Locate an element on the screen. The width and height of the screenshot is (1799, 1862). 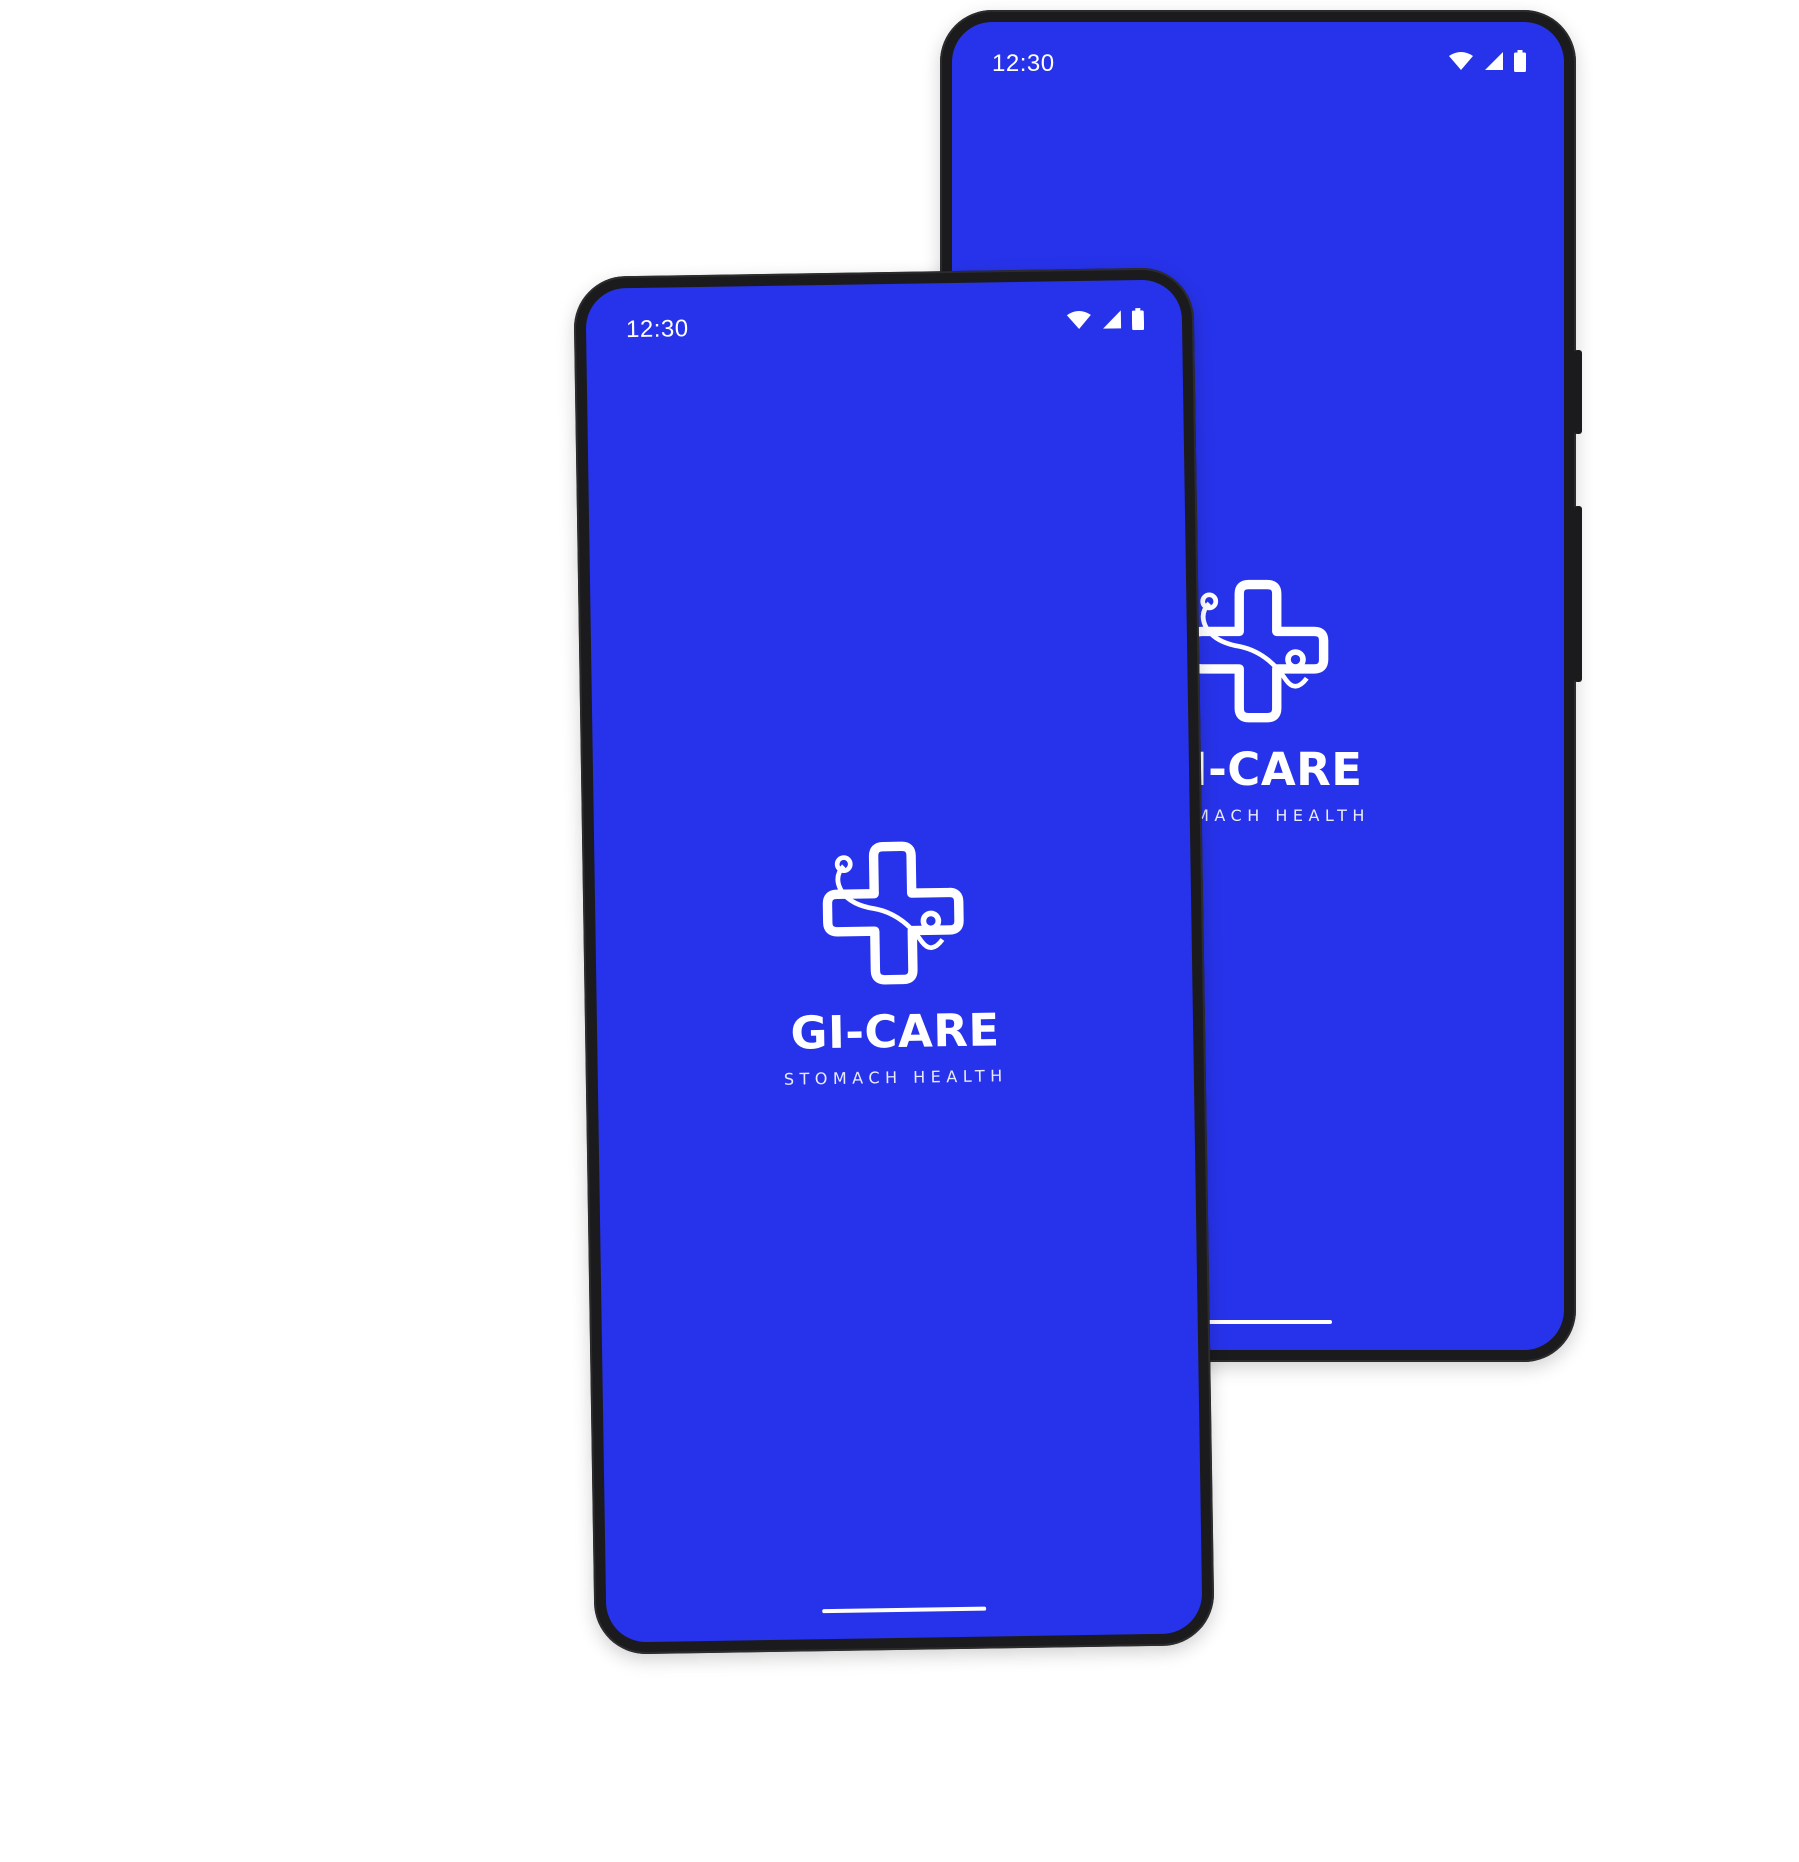
home-indicator is located at coordinates (904, 1610).